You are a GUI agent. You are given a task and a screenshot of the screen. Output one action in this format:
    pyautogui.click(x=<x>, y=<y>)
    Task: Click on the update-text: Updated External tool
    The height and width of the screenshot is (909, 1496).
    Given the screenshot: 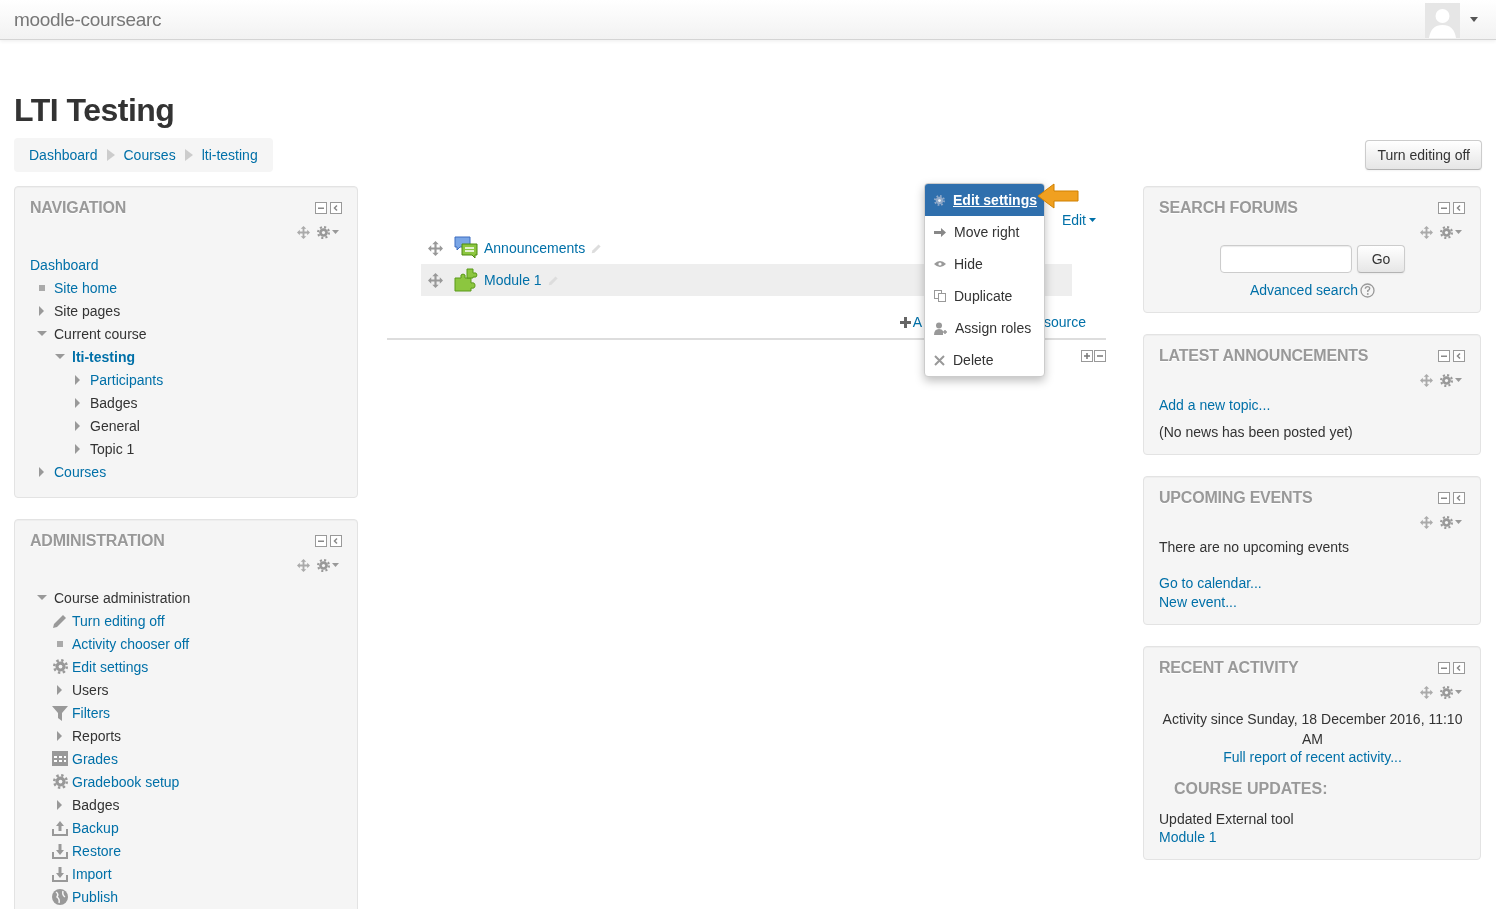 What is the action you would take?
    pyautogui.click(x=1226, y=819)
    